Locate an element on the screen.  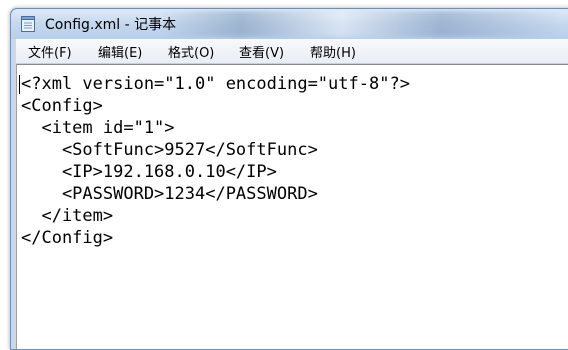
text-caret is located at coordinates (19, 84).